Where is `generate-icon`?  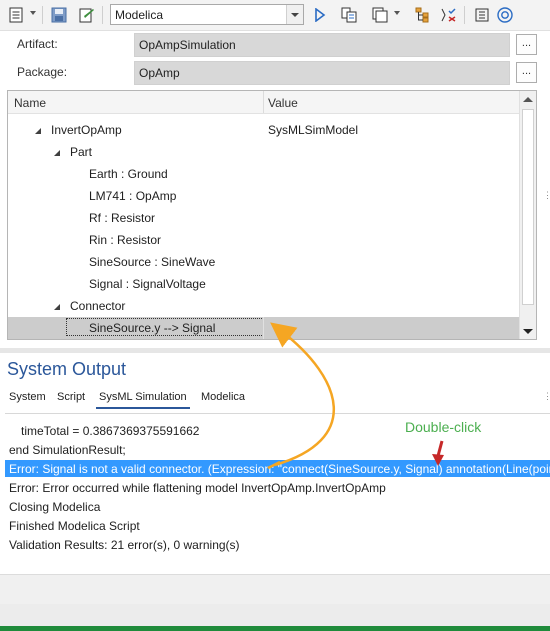
generate-icon is located at coordinates (349, 15).